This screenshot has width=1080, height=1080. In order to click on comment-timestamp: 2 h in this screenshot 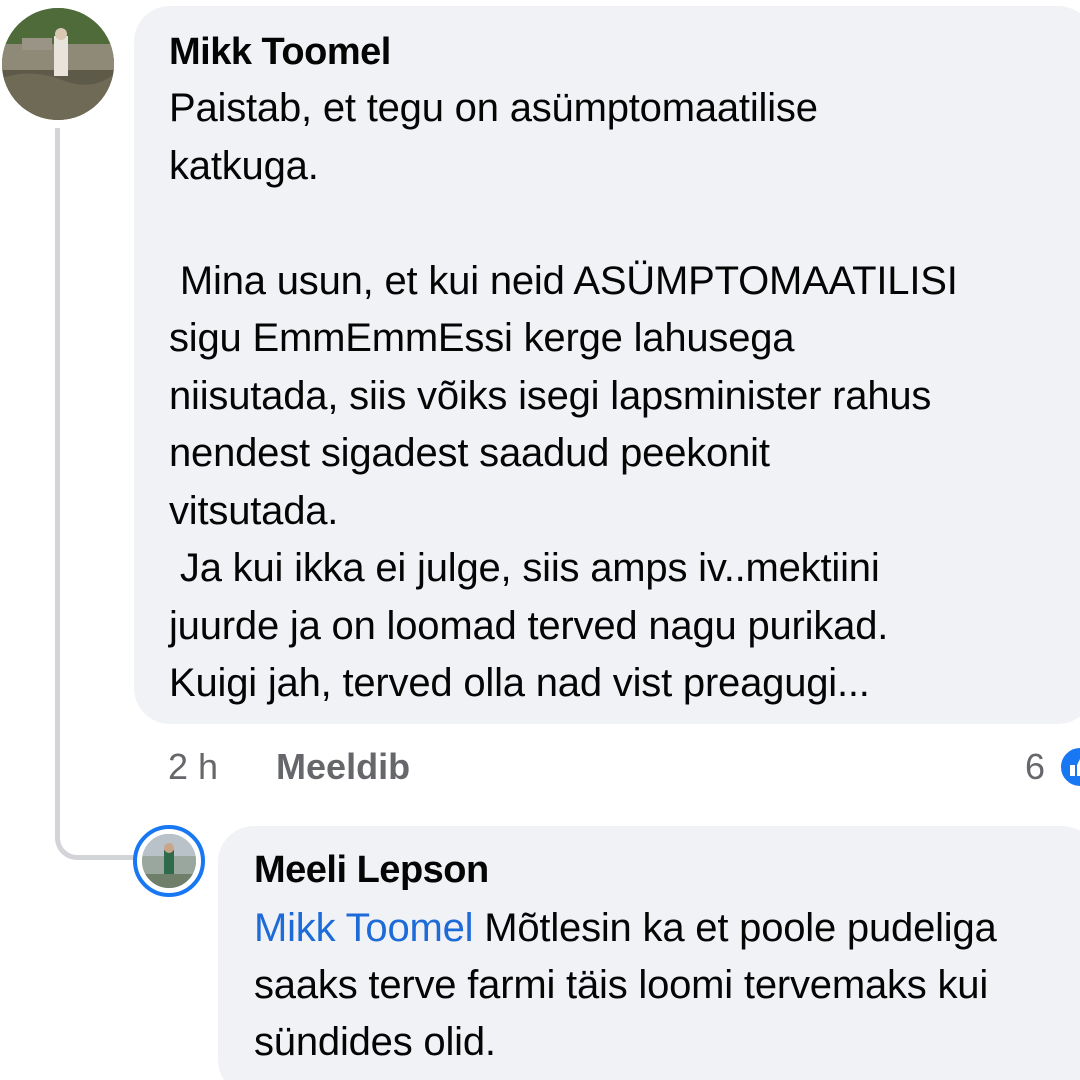, I will do `click(193, 767)`.